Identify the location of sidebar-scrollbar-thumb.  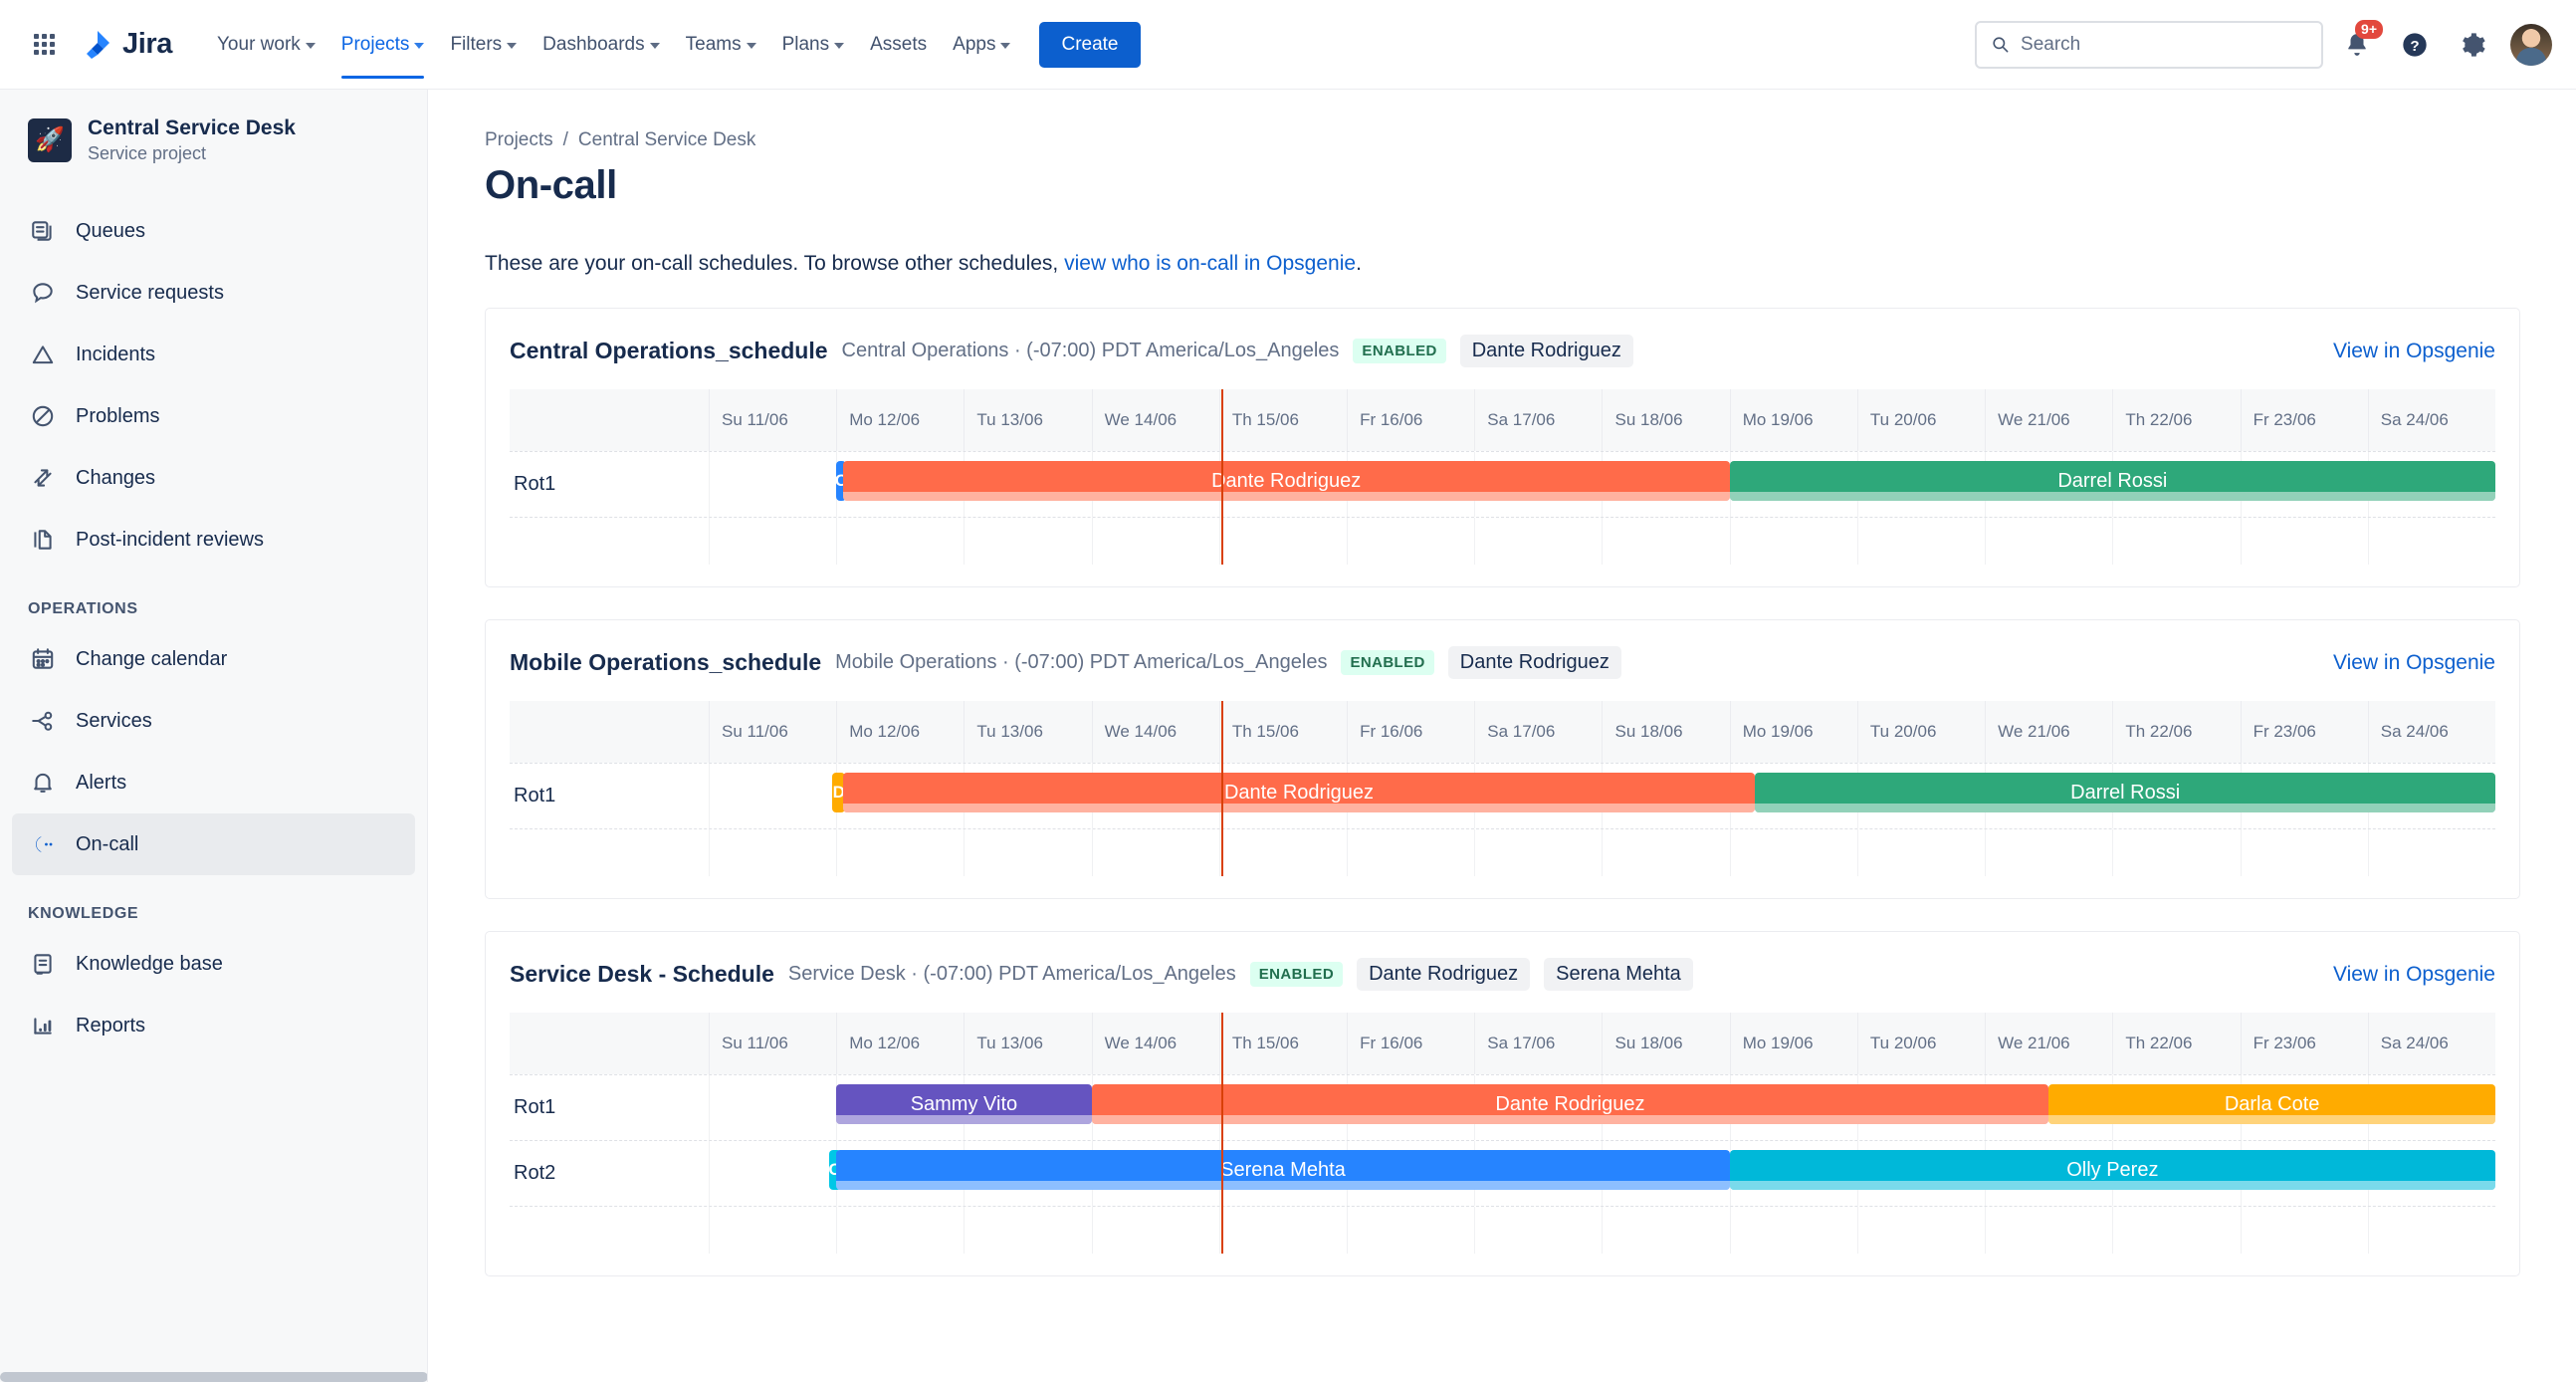
(213, 1377).